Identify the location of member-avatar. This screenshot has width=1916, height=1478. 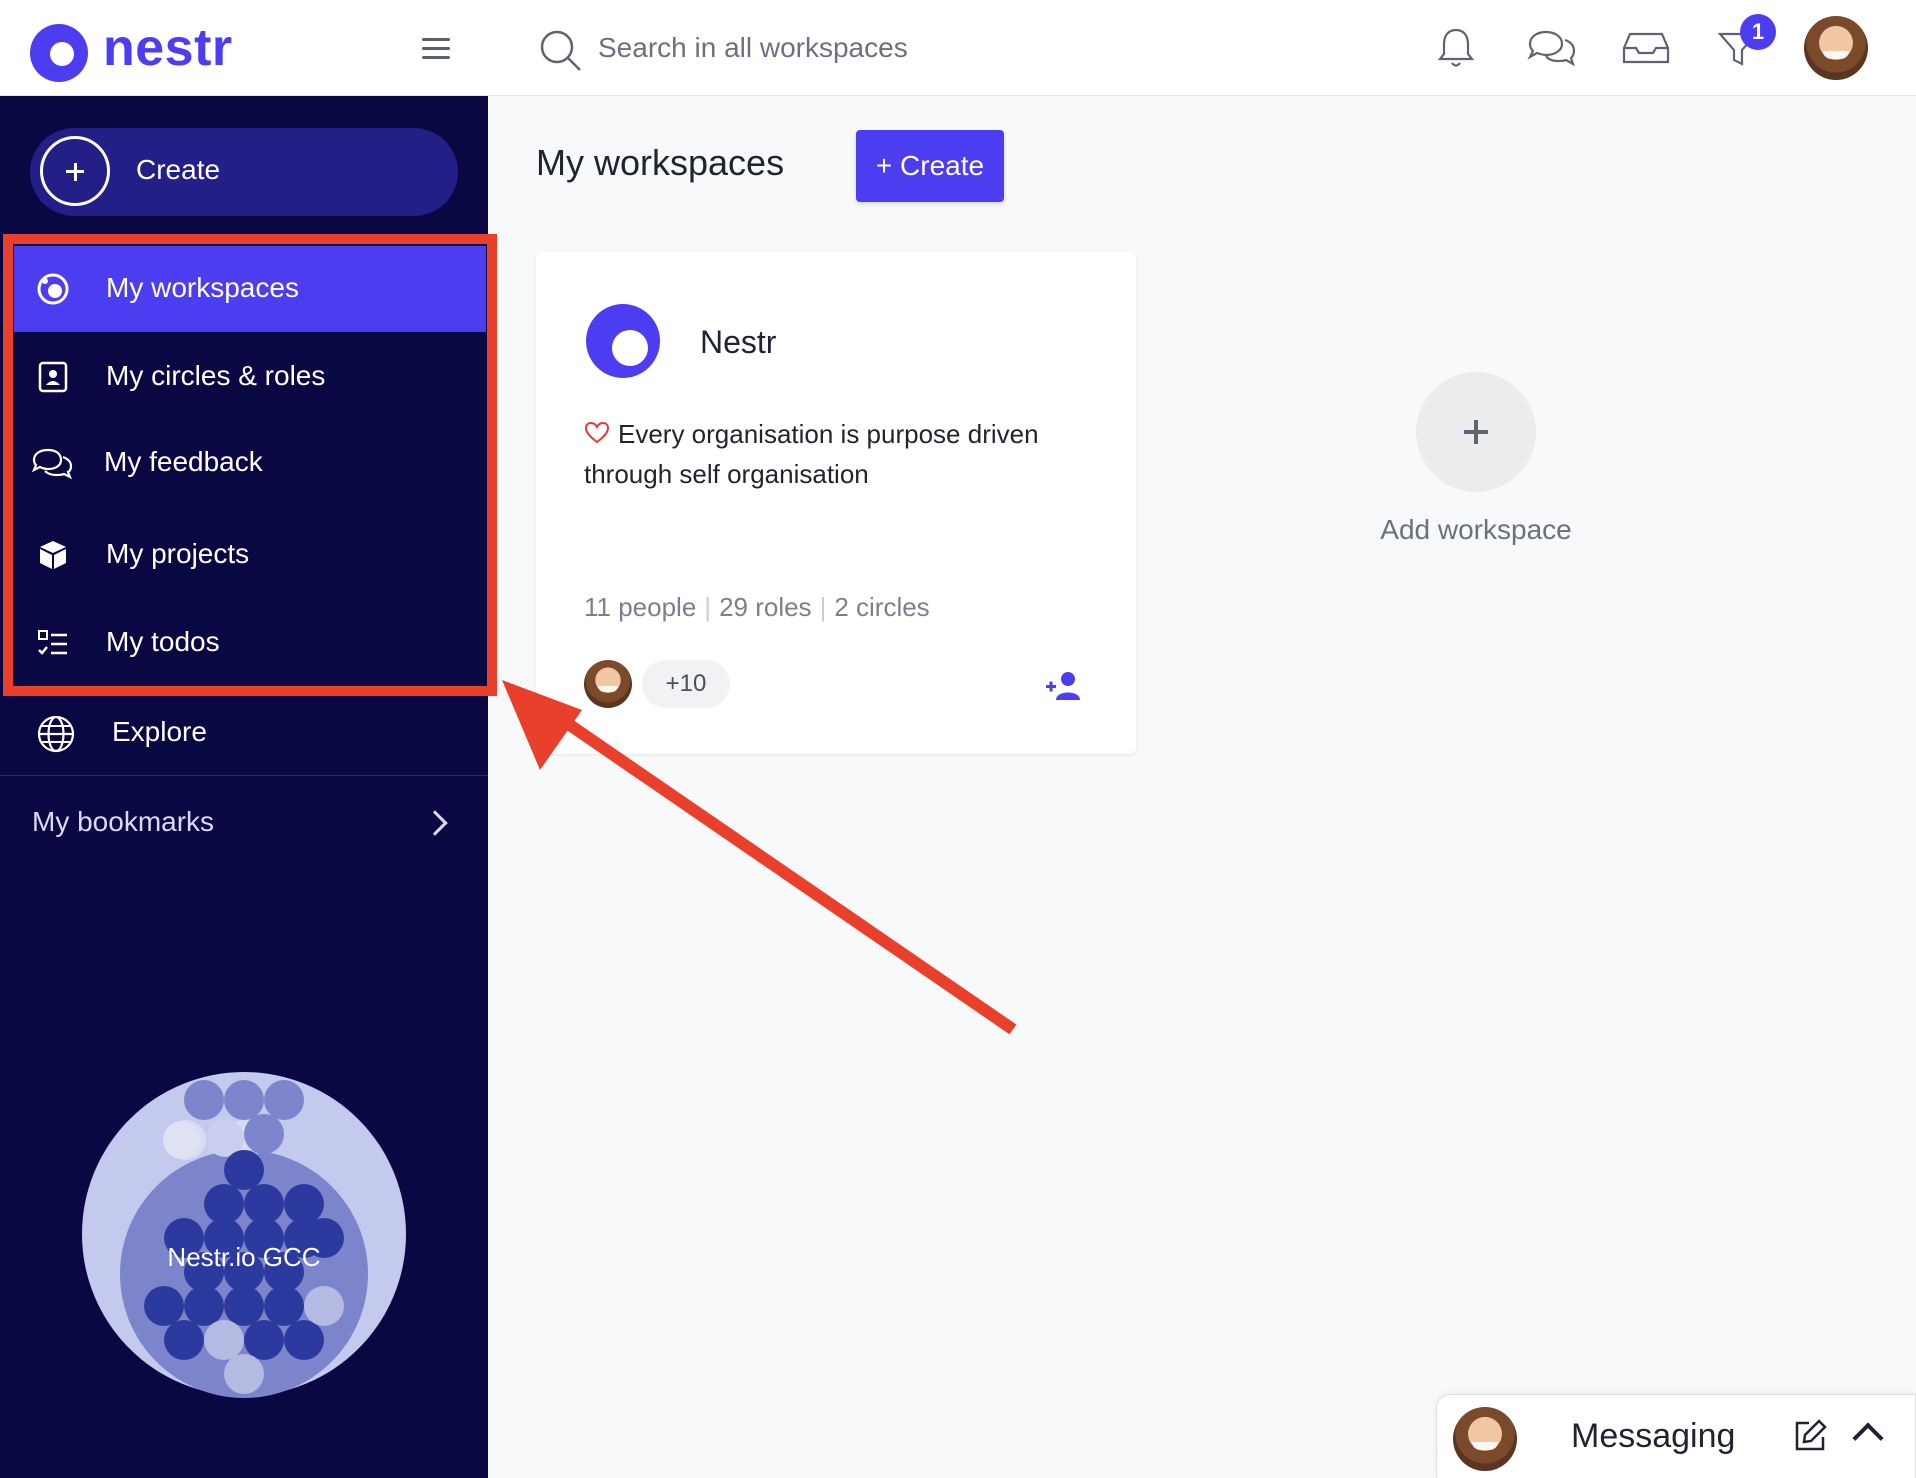
(608, 684).